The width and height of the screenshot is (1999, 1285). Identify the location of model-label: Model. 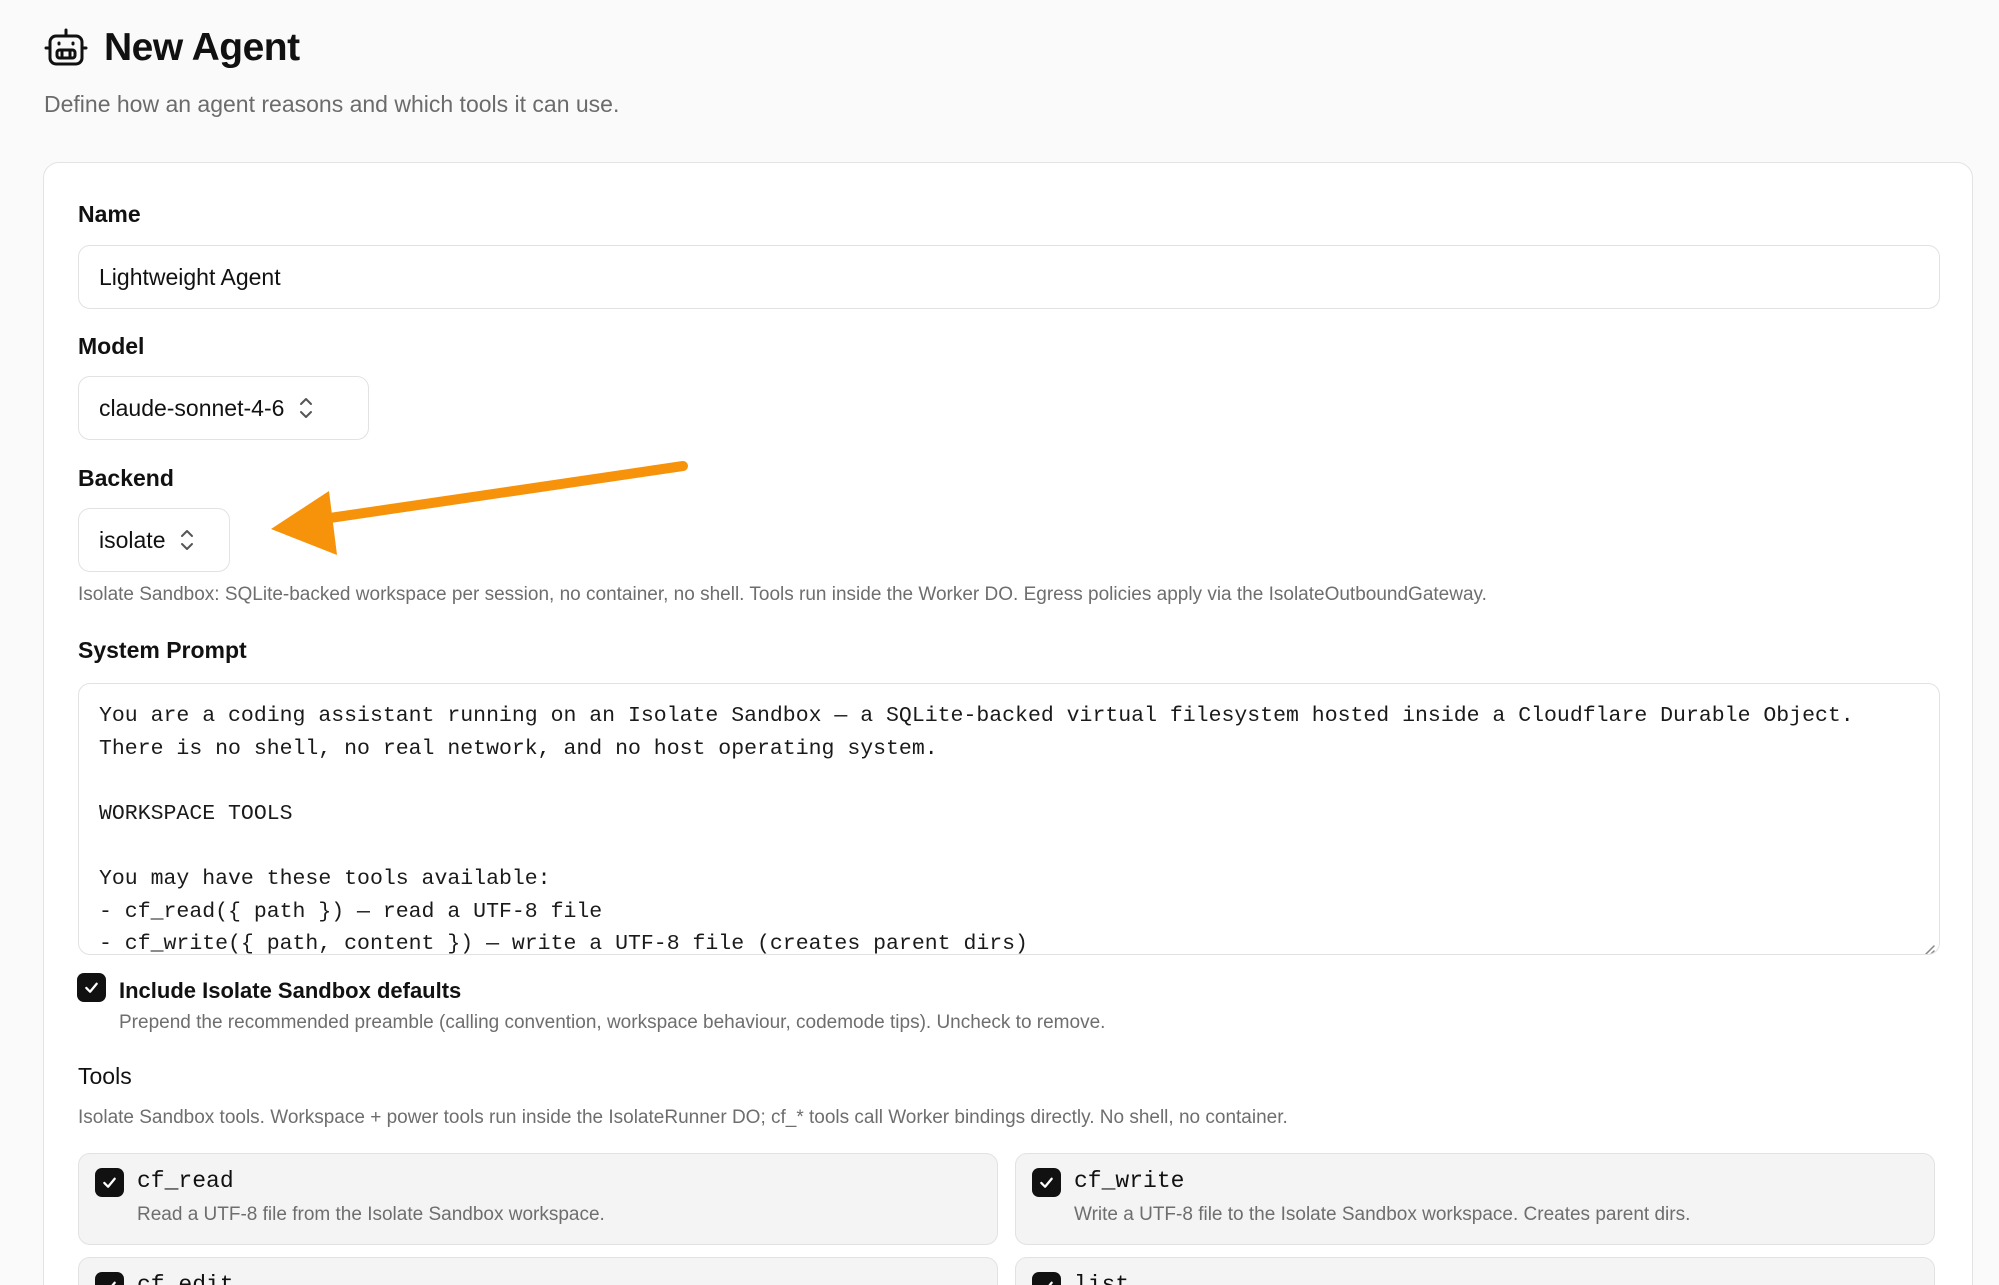
(111, 346).